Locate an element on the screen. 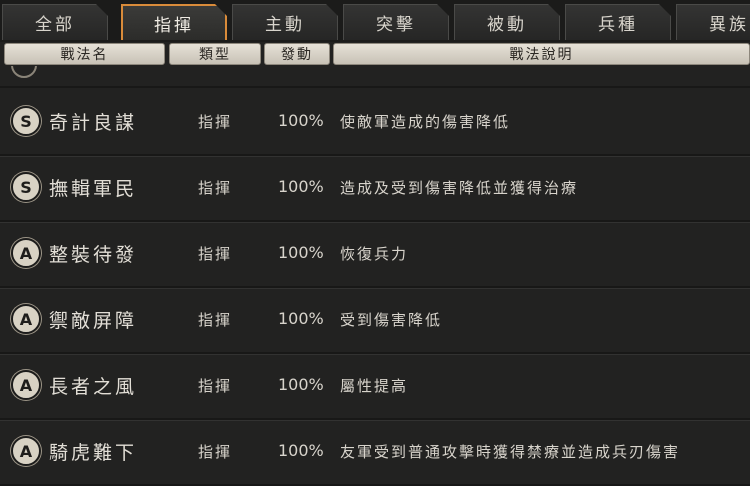 This screenshot has width=750, height=486. list-item: A 整裝待發 指揮 100% 恢復兵力 is located at coordinates (375, 255).